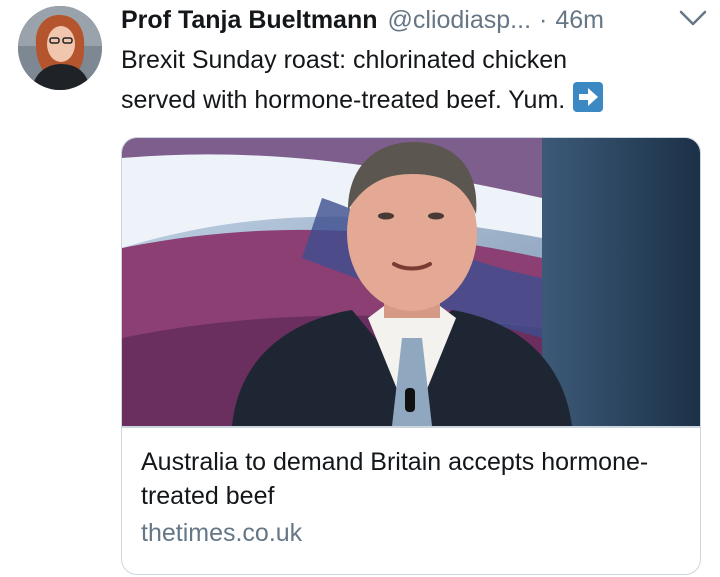  Describe the element at coordinates (344, 60) in the screenshot. I see `tweet-text-line-1: Brexit Sunday roast: chlorinated chicken` at that location.